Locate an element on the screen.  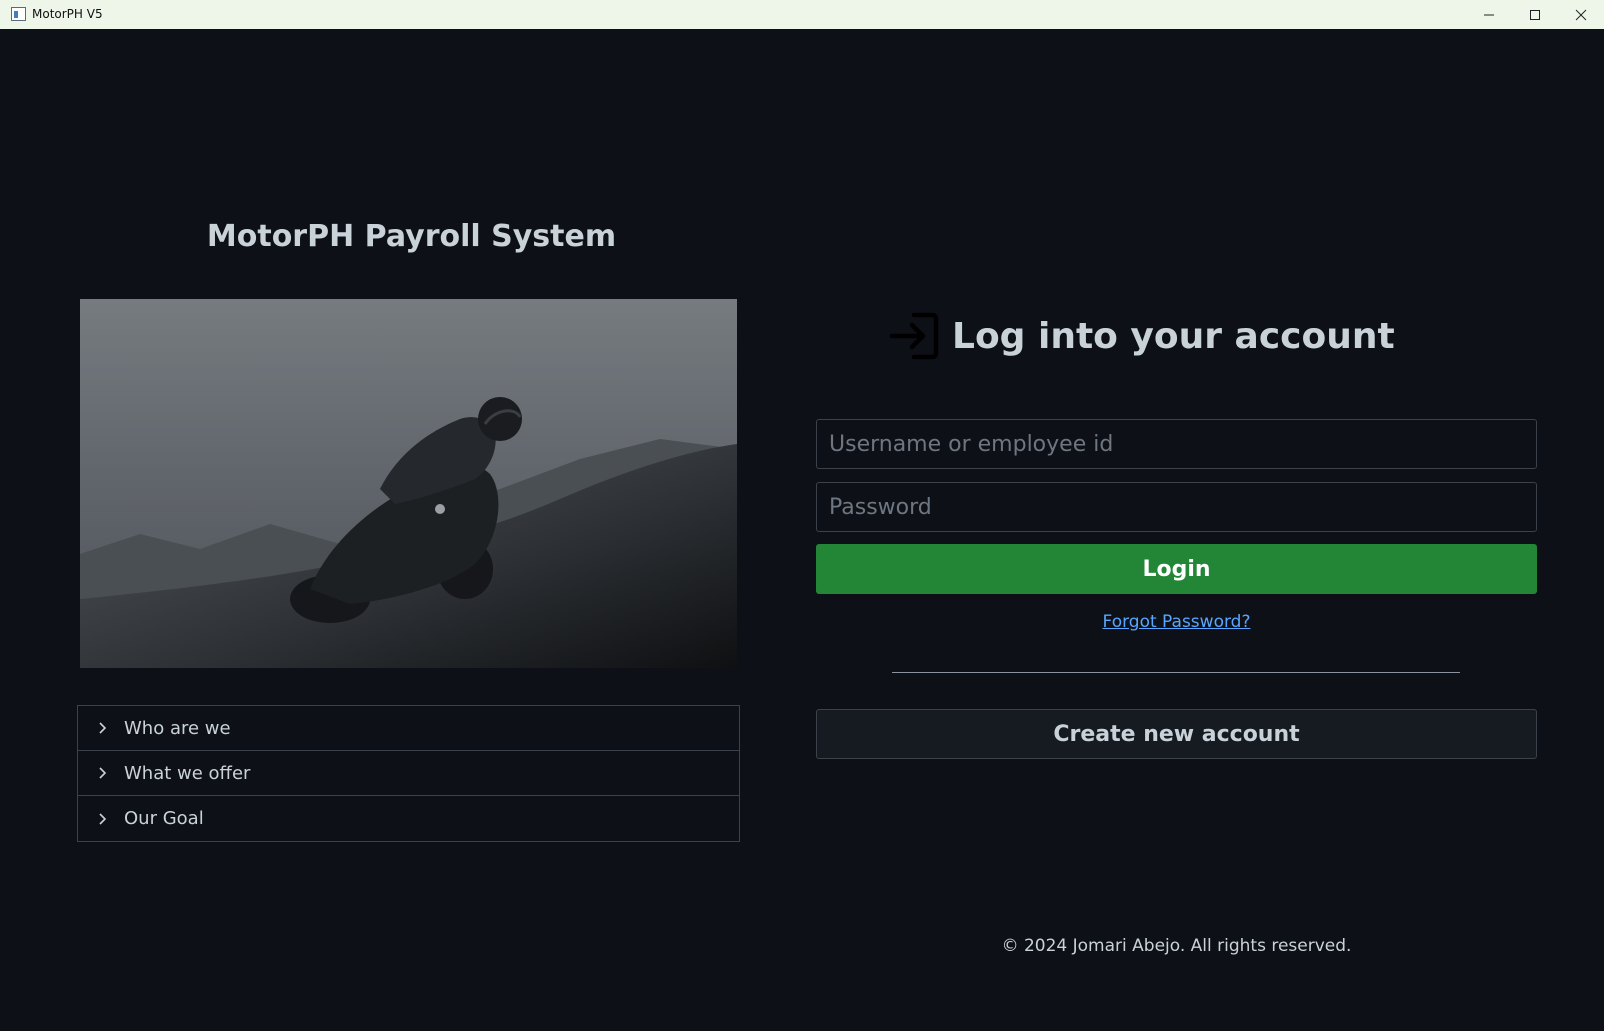
close-icon is located at coordinates (1581, 14).